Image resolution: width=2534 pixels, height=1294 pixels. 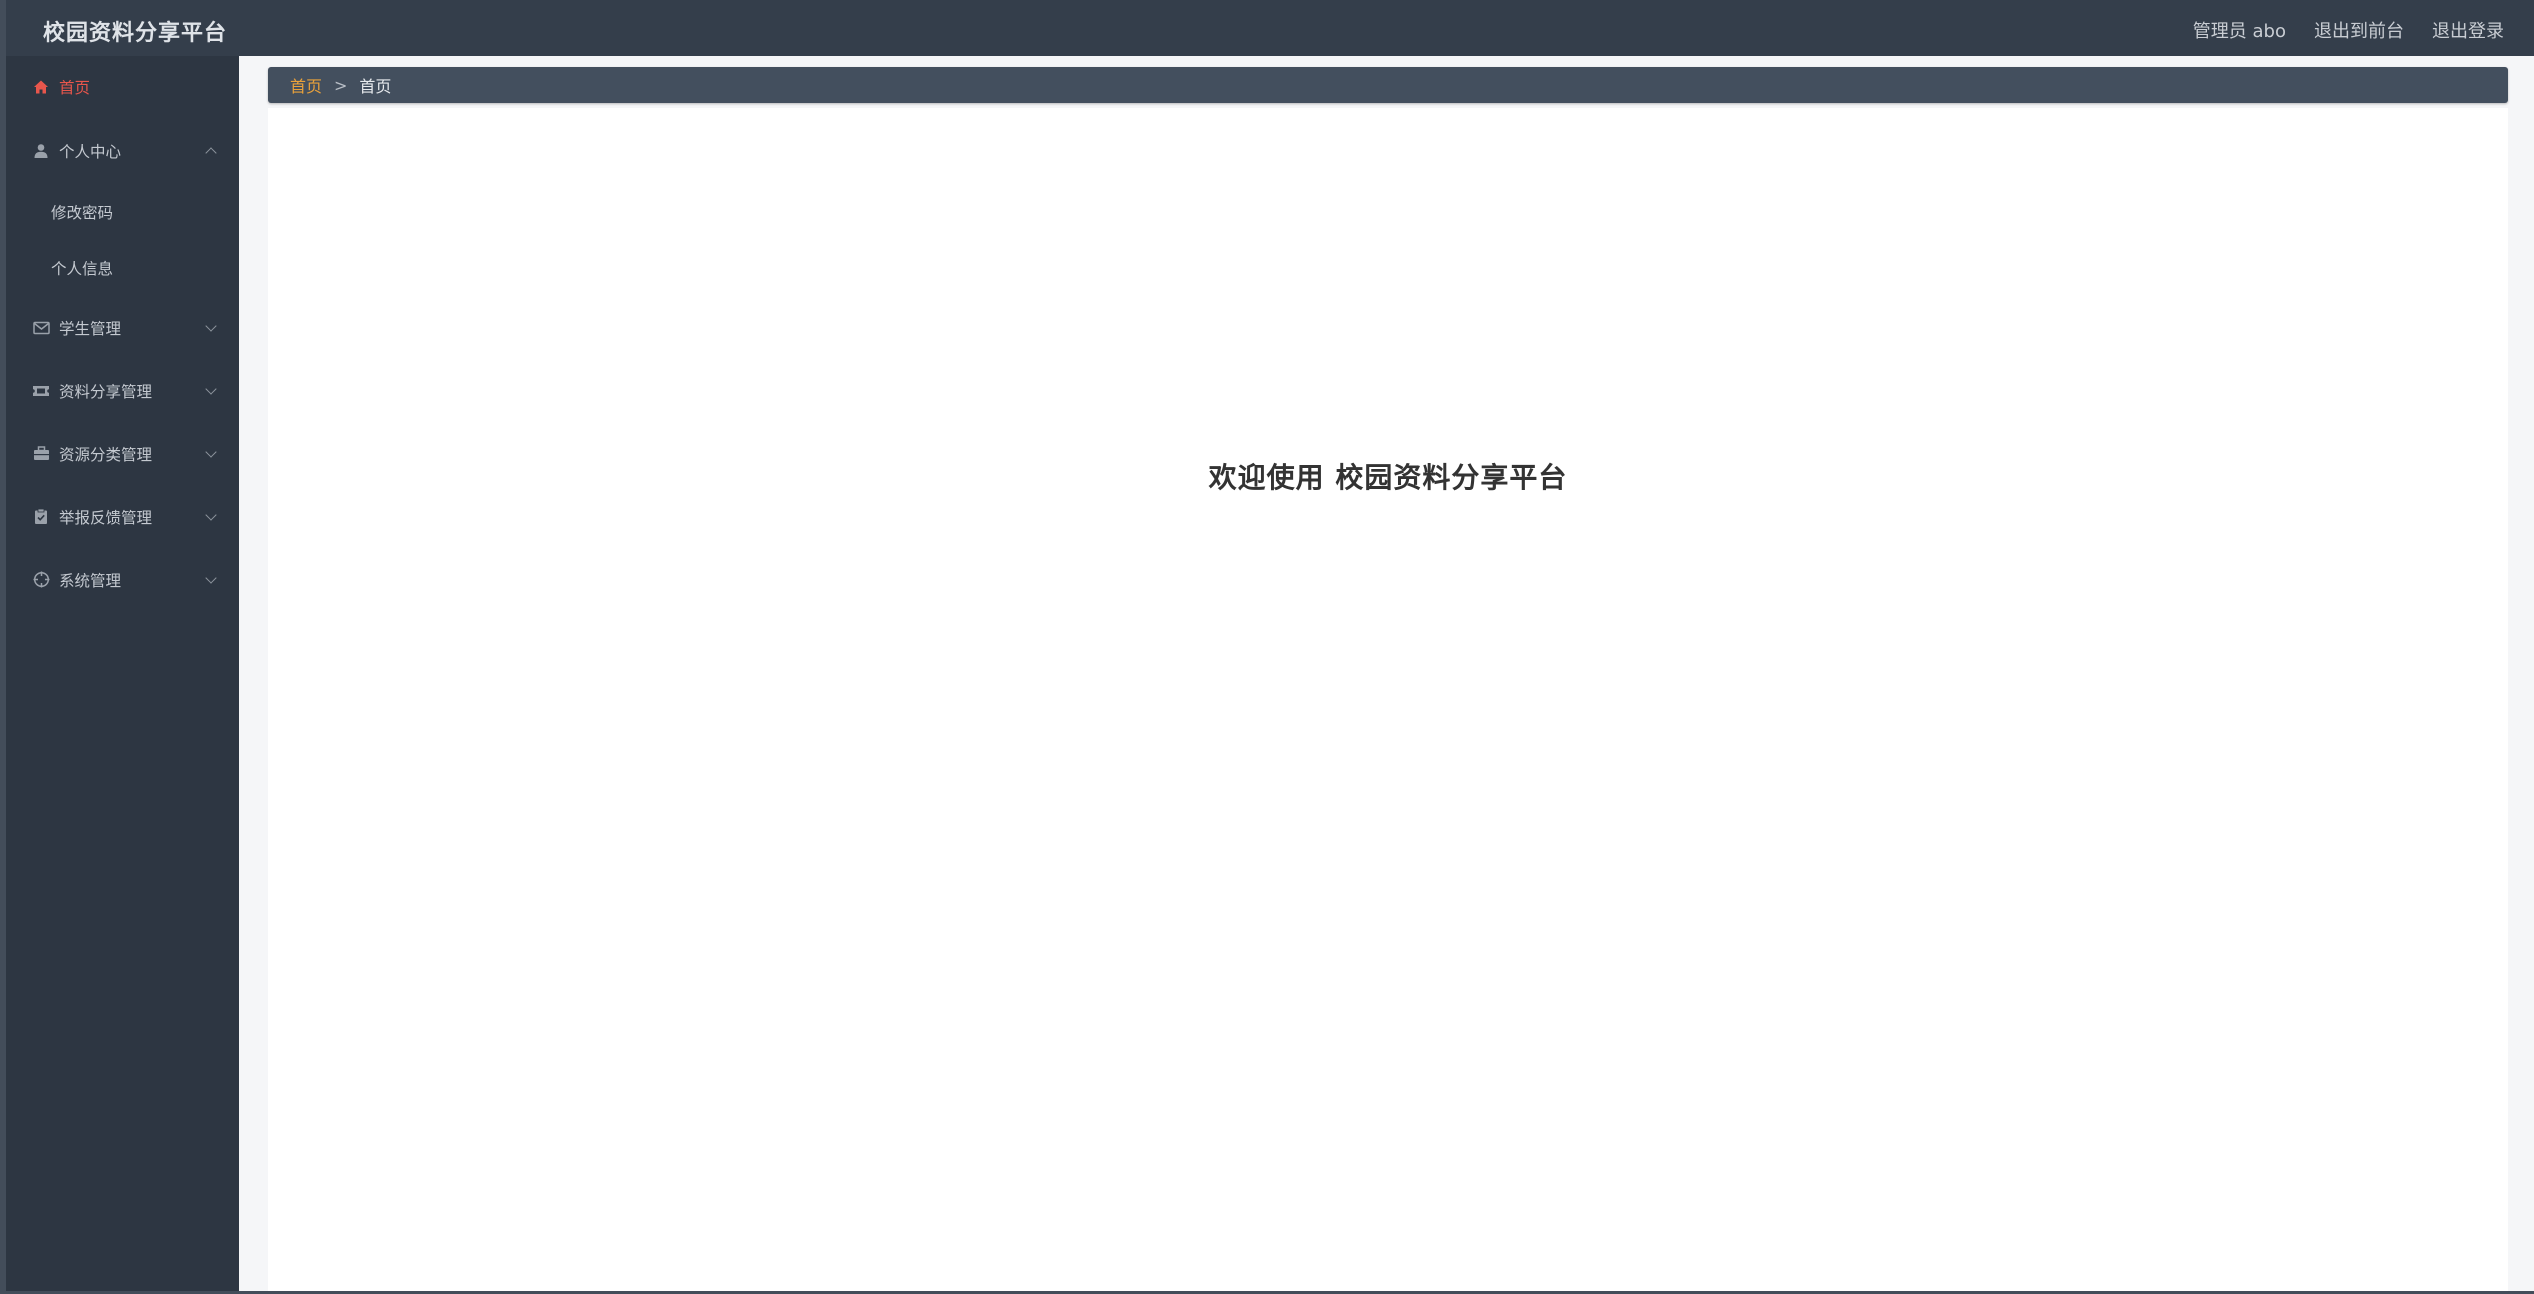 I want to click on sidebar-subitem-label: 修改密码, so click(x=82, y=213).